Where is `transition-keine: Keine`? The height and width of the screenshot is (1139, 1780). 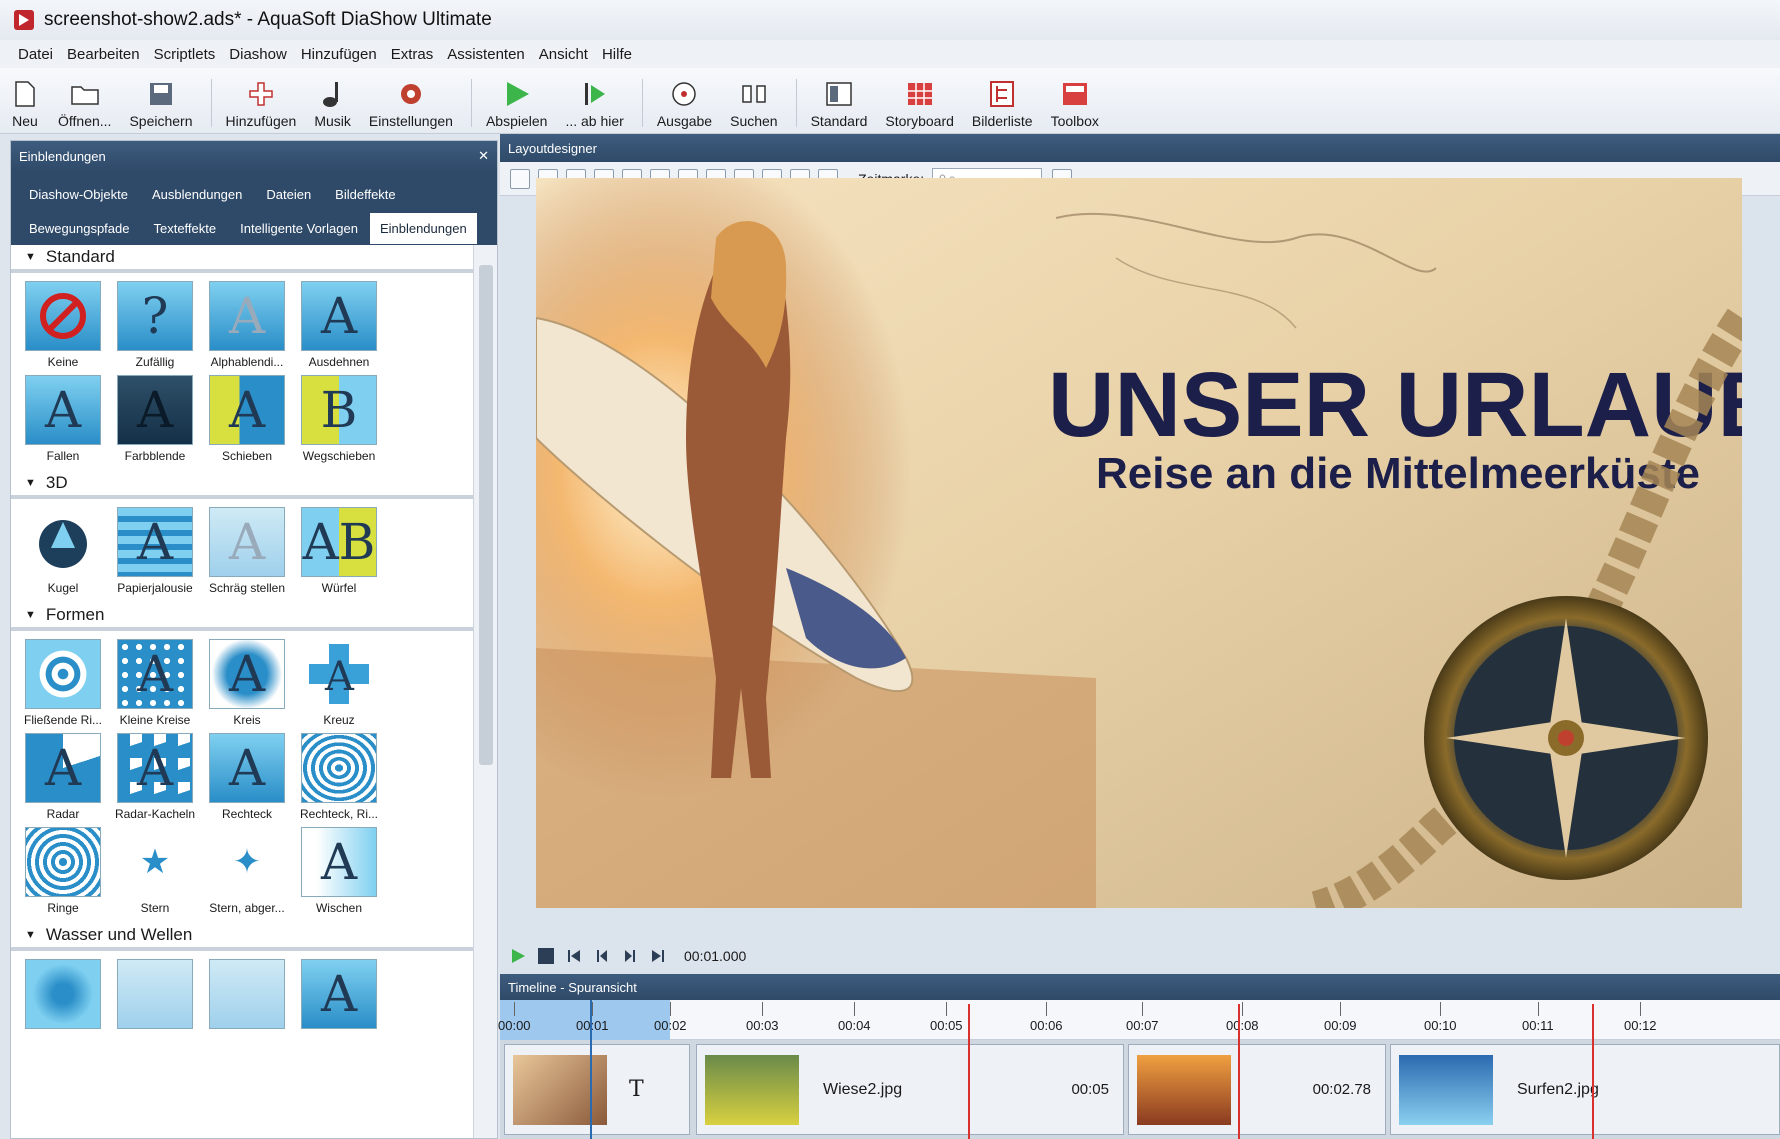
transition-keine: Keine is located at coordinates (63, 325).